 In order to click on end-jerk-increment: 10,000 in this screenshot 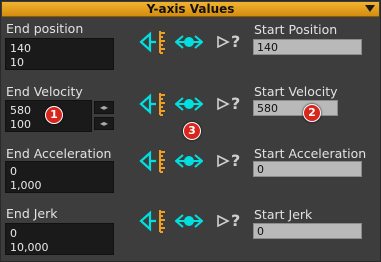, I will do `click(29, 247)`.